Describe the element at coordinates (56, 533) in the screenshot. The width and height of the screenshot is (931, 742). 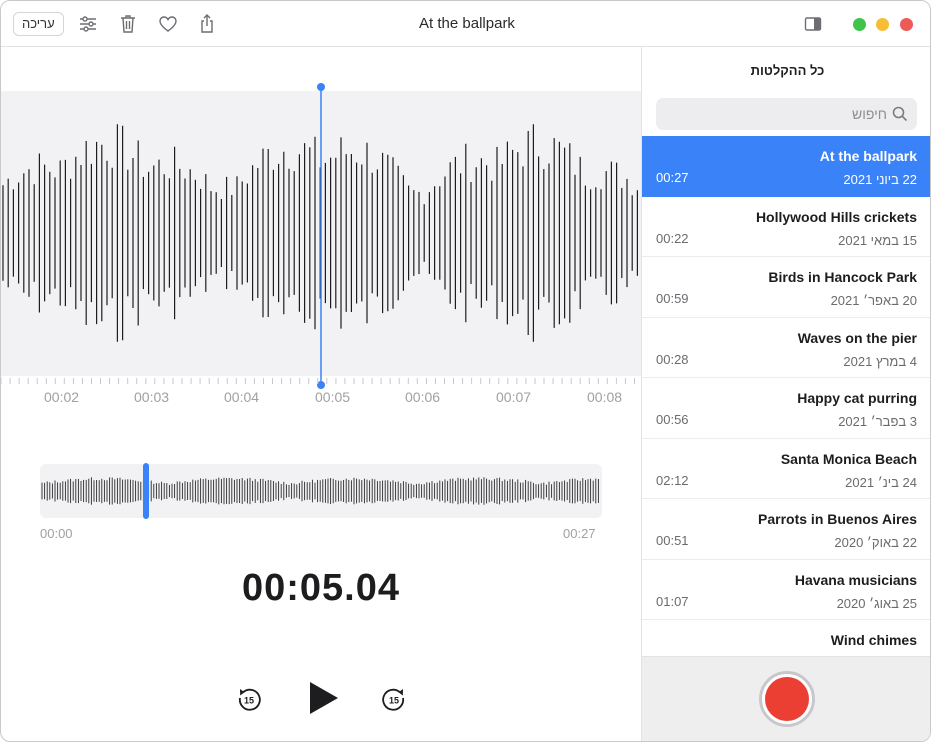
I see `overview-start-time: 00:00` at that location.